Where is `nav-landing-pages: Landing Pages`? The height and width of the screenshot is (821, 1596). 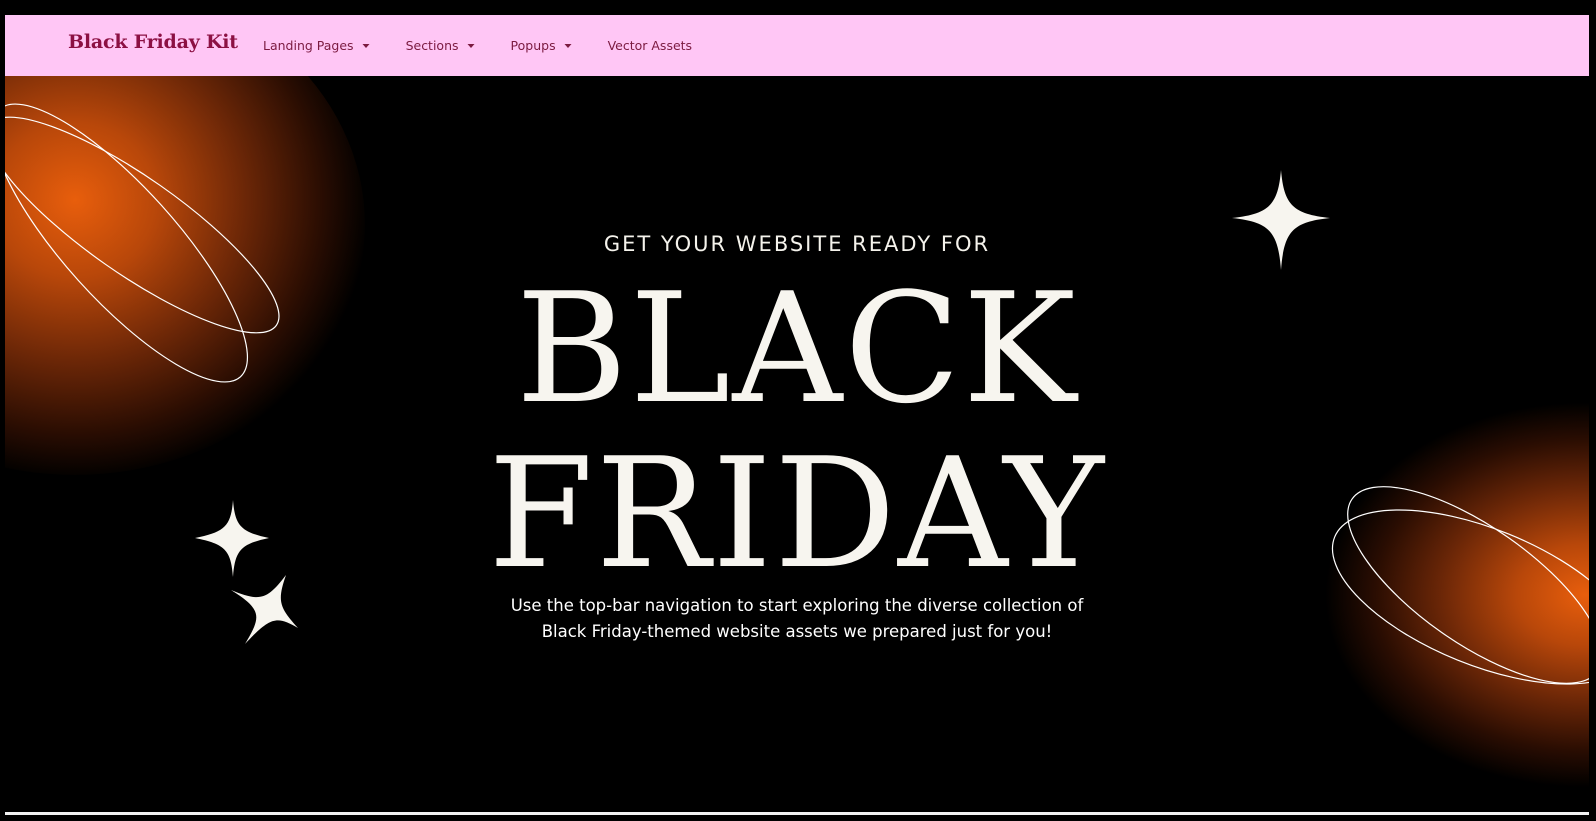
nav-landing-pages: Landing Pages is located at coordinates (316, 45).